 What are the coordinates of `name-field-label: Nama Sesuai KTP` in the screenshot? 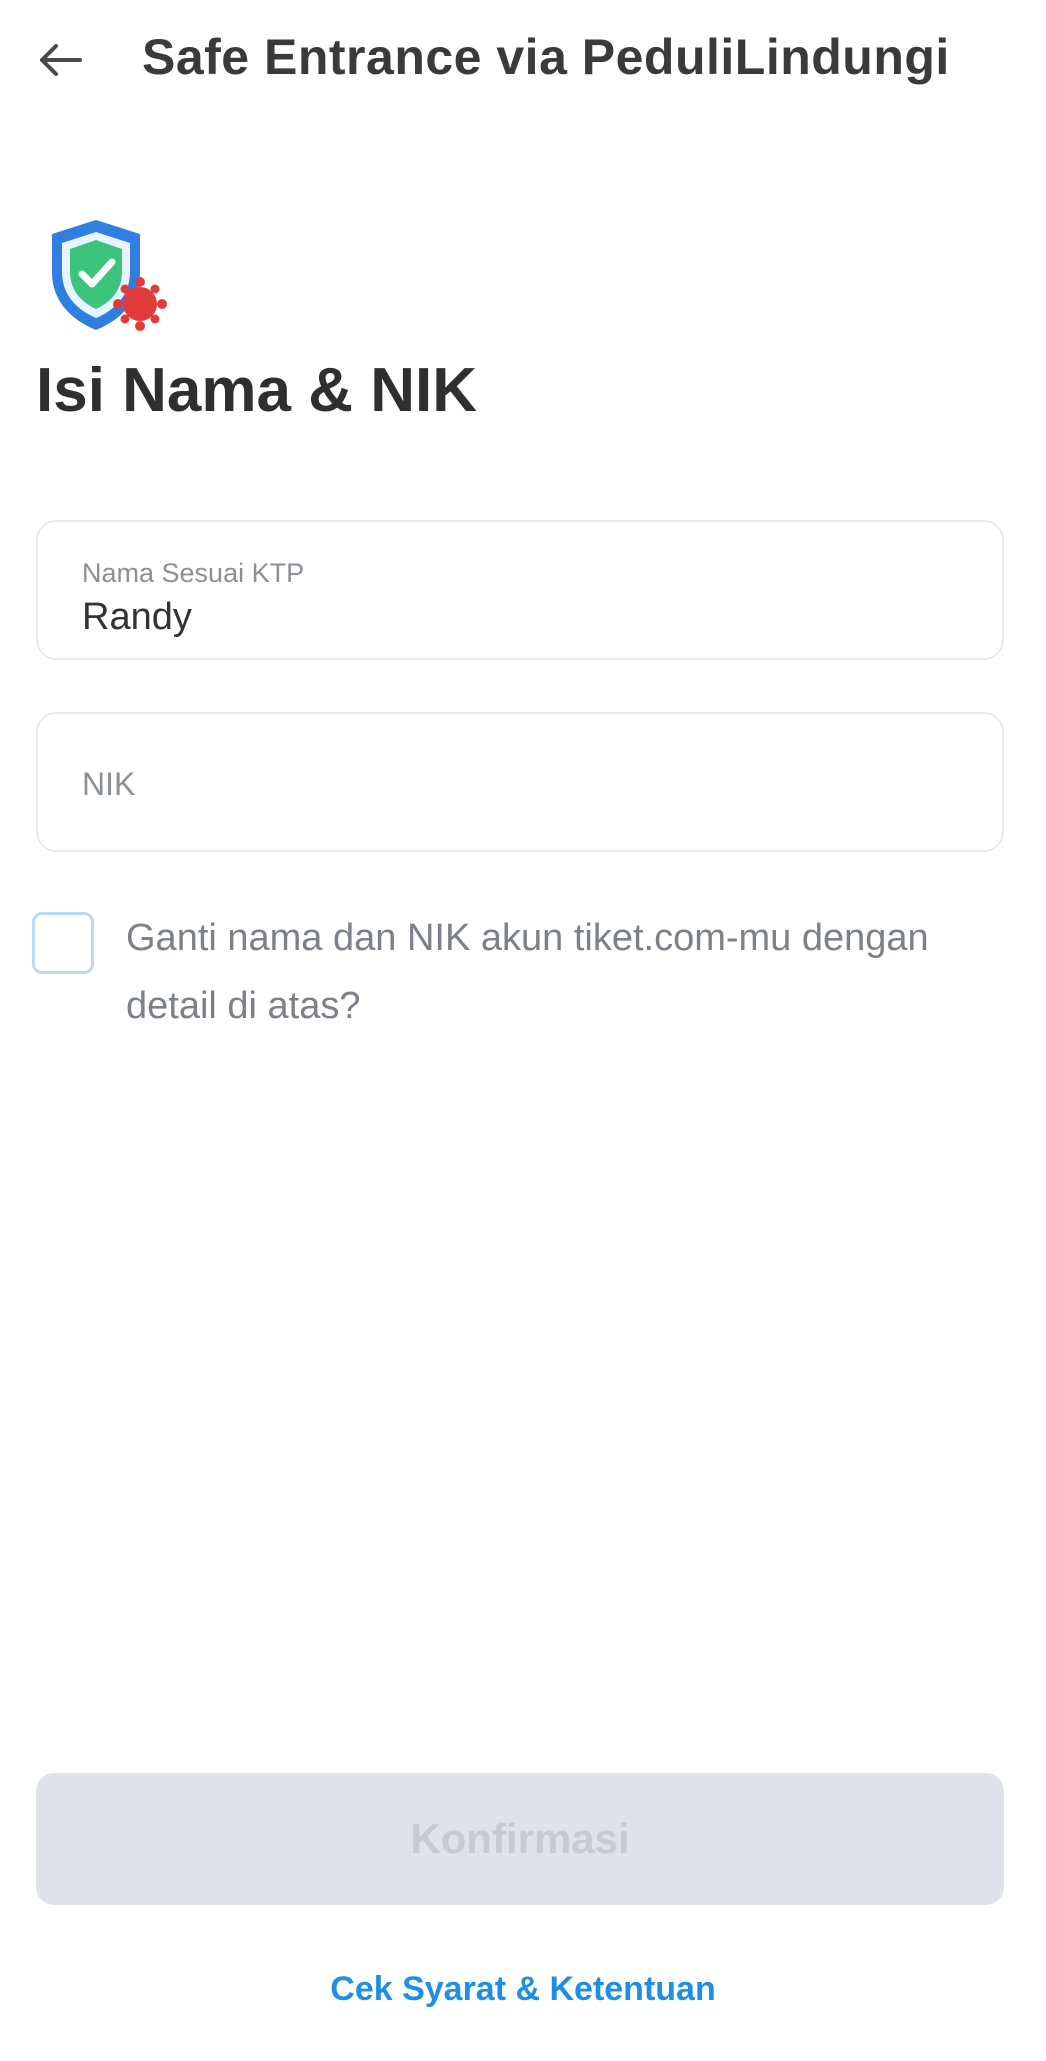 It's located at (193, 573).